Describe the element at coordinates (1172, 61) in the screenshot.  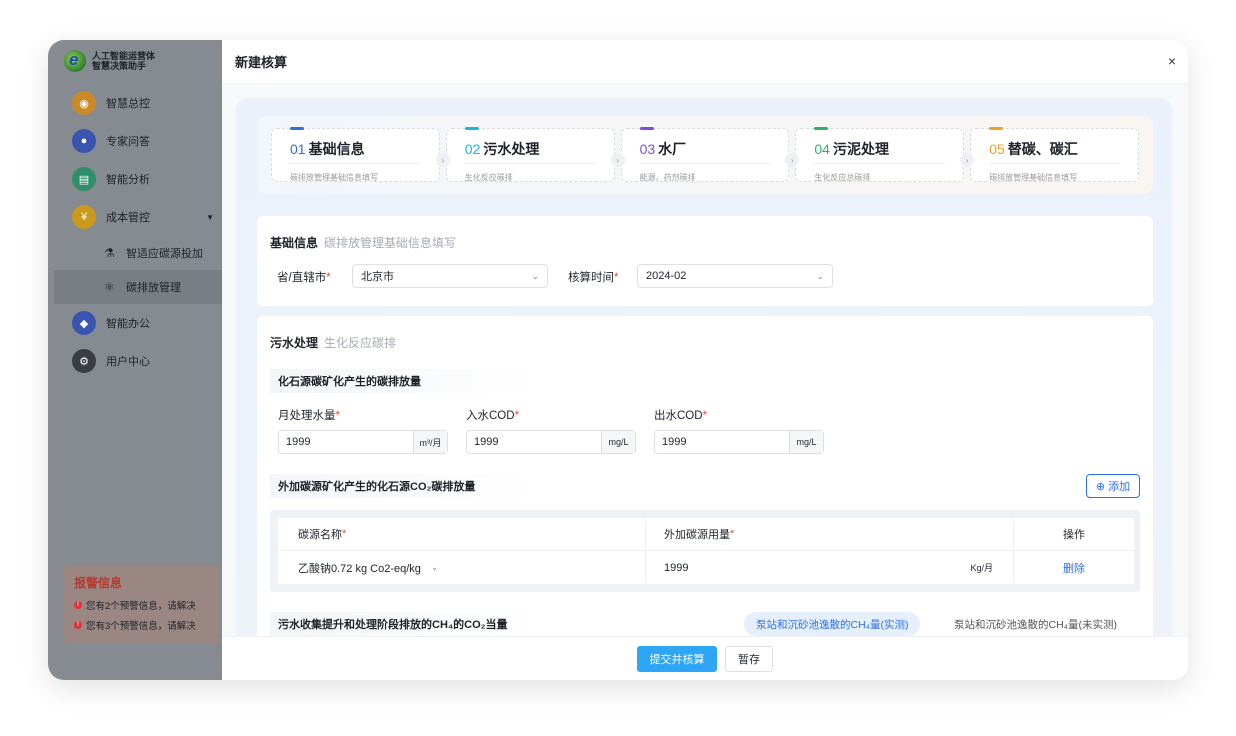
I see `close-icon: ×` at that location.